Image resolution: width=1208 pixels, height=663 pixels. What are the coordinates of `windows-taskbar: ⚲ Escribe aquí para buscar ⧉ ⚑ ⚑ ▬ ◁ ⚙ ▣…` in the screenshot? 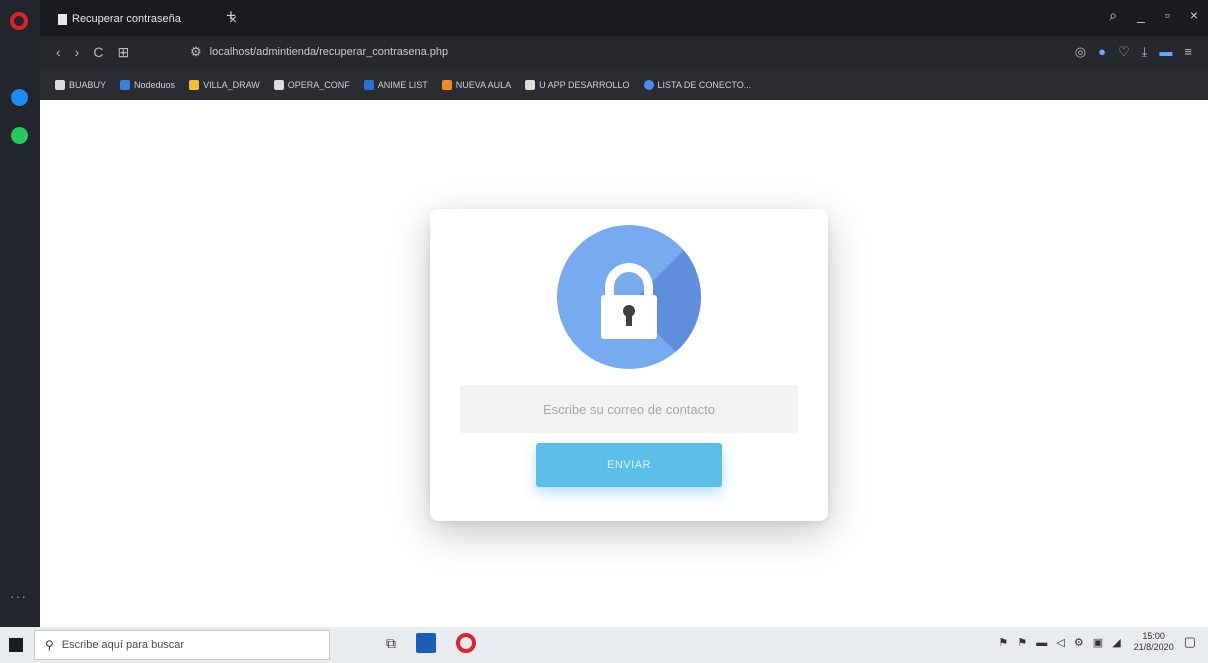 It's located at (604, 645).